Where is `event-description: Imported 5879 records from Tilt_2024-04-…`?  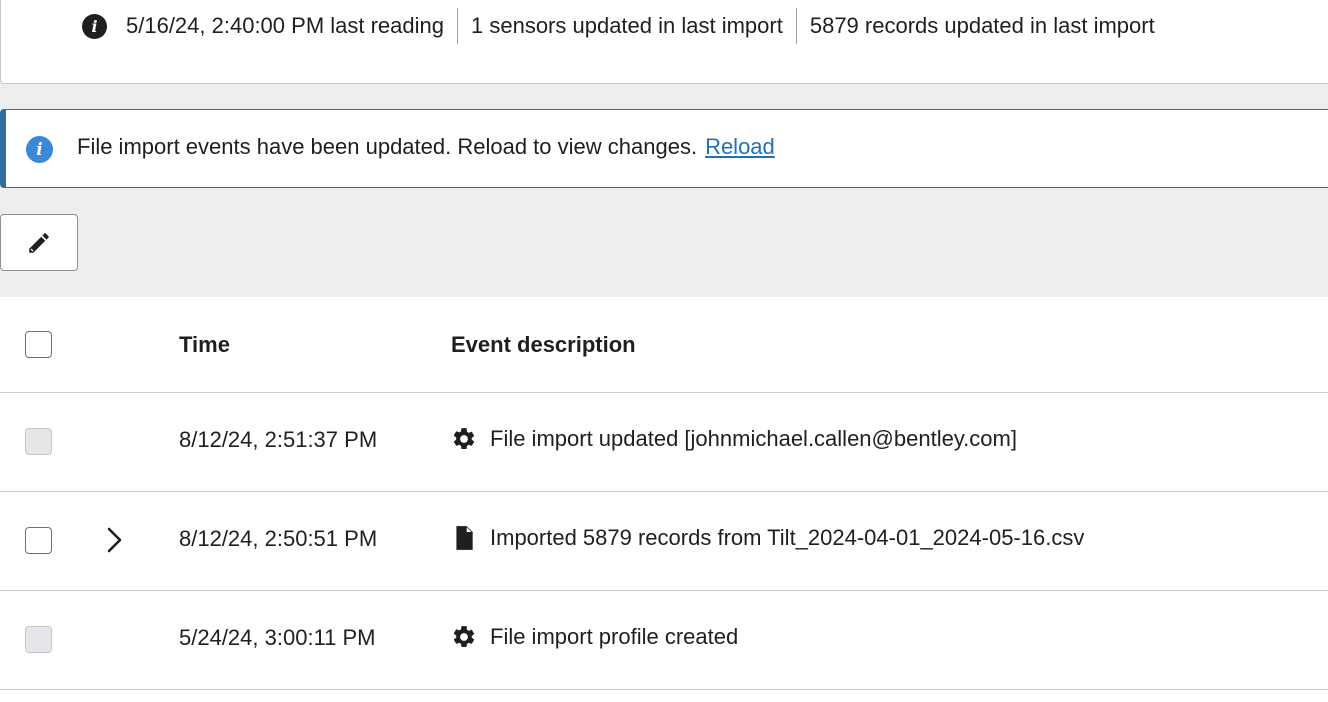 event-description: Imported 5879 records from Tilt_2024-04-… is located at coordinates (767, 538).